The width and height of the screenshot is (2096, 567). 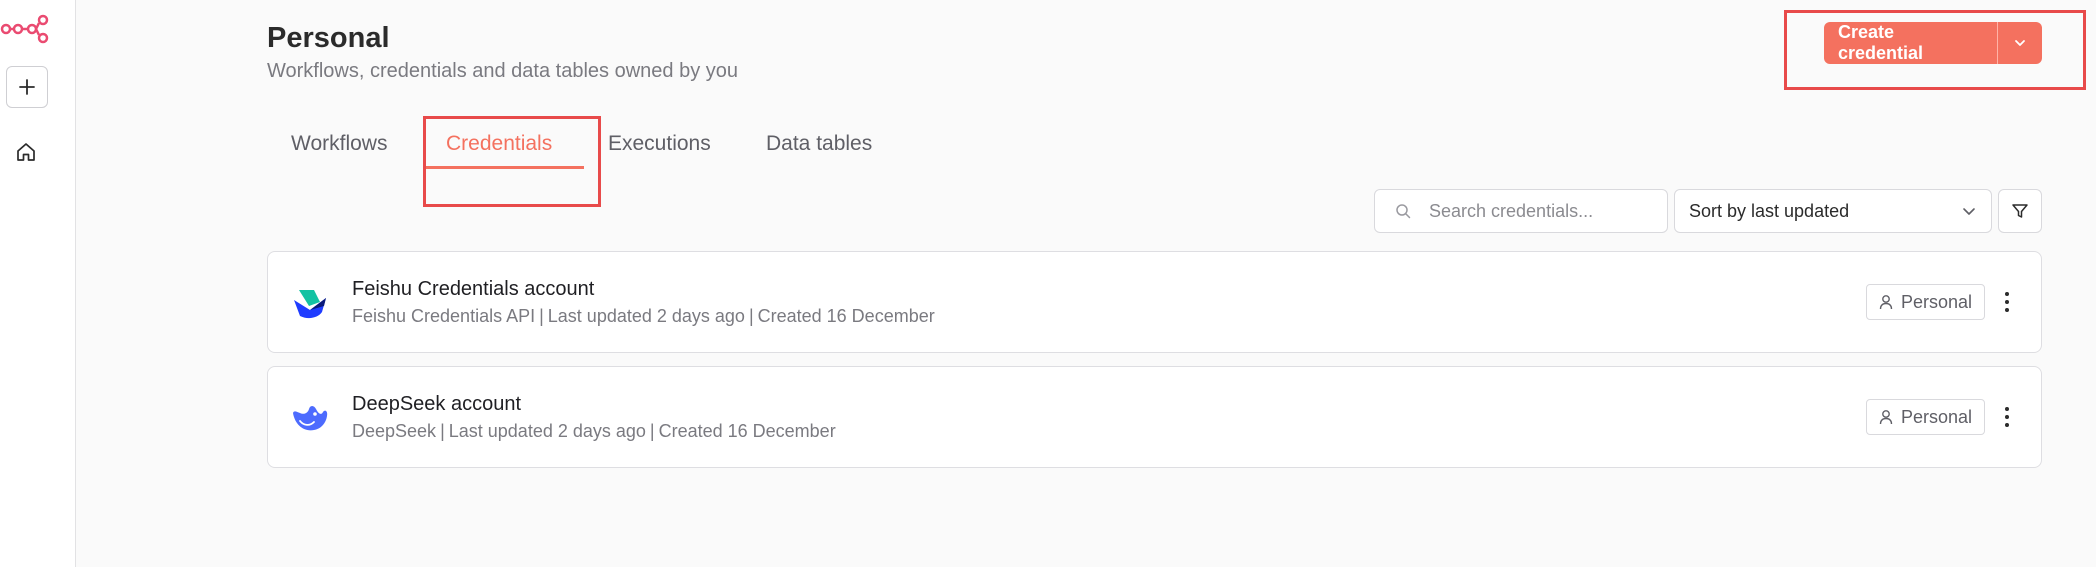 I want to click on home-icon, so click(x=26, y=152).